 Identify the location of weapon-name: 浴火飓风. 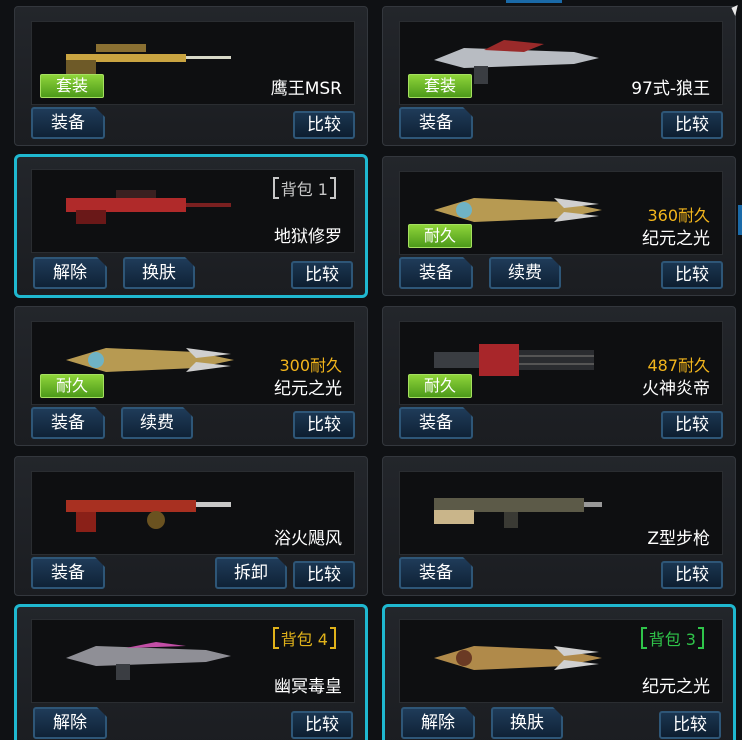
(308, 539).